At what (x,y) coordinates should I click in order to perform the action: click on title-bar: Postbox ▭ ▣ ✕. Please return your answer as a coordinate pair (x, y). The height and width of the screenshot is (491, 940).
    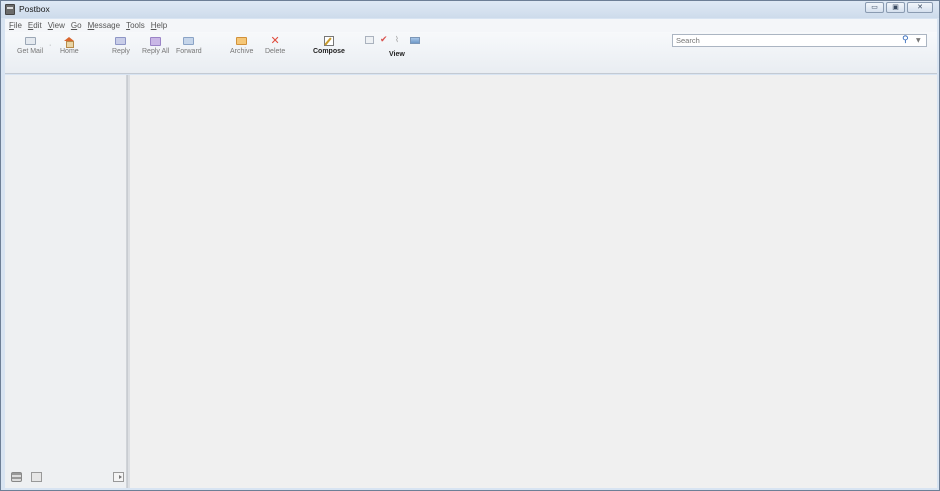
    Looking at the image, I should click on (470, 9).